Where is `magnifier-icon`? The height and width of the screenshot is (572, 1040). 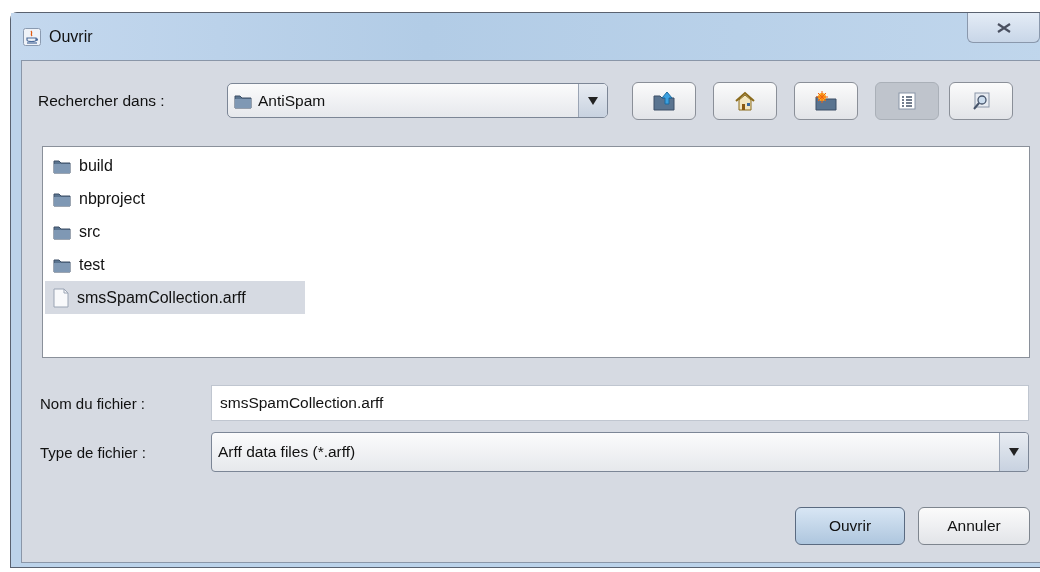
magnifier-icon is located at coordinates (981, 100).